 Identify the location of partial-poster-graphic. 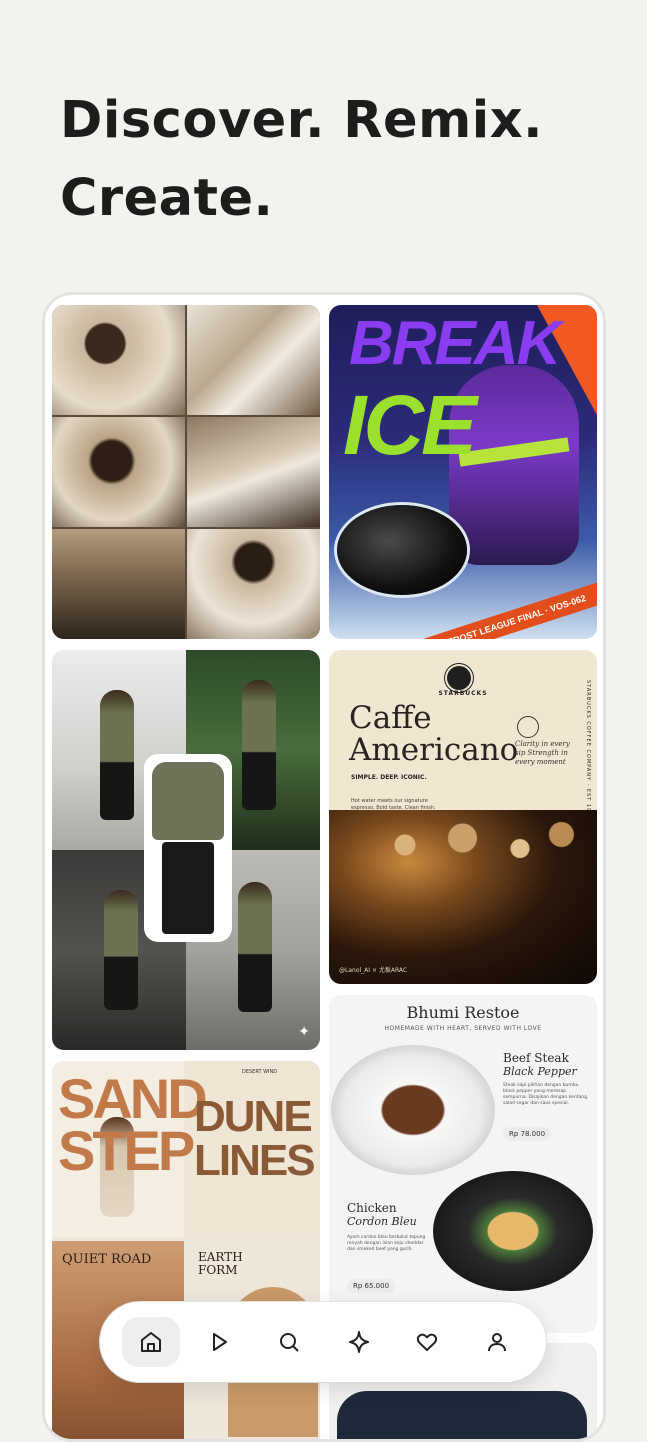
(462, 1415).